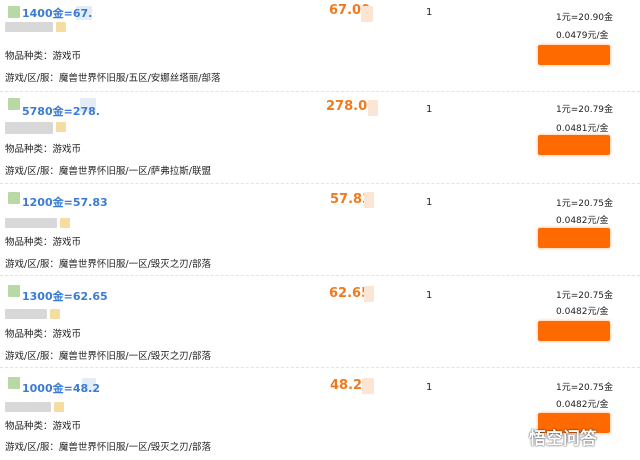  What do you see at coordinates (65, 296) in the screenshot?
I see `listing-title: 1300金=62.65` at bounding box center [65, 296].